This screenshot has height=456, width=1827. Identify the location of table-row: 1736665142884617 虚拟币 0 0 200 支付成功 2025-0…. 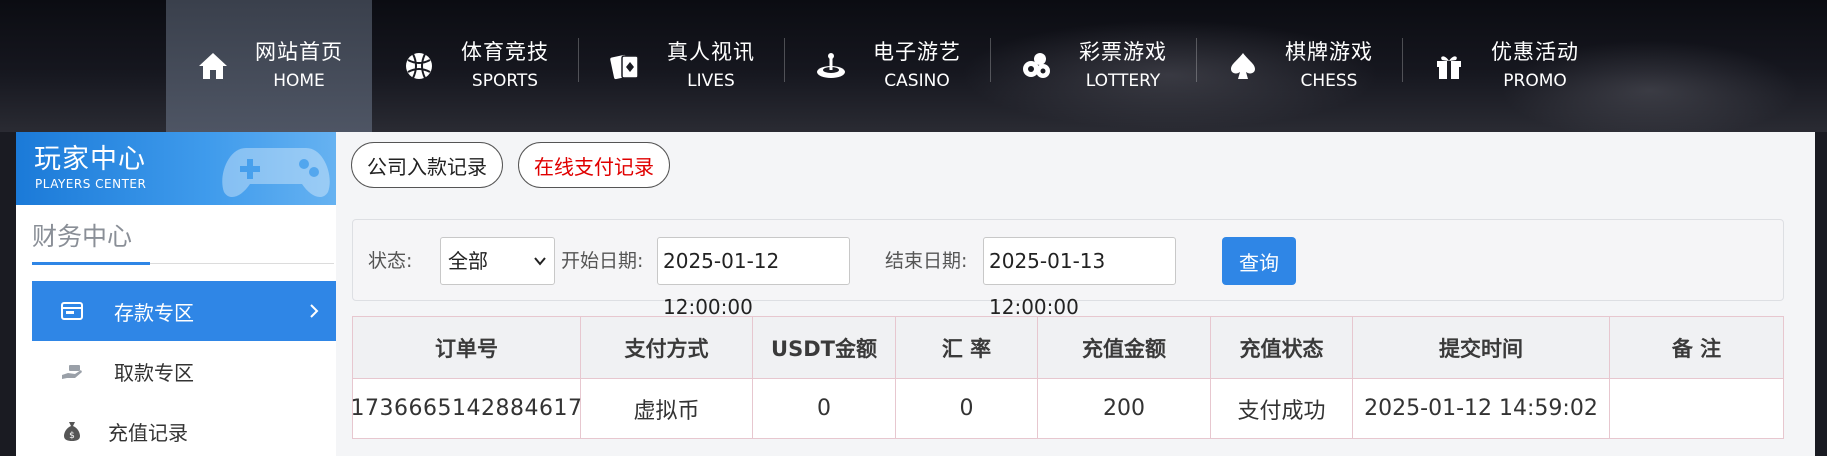
(1067, 408).